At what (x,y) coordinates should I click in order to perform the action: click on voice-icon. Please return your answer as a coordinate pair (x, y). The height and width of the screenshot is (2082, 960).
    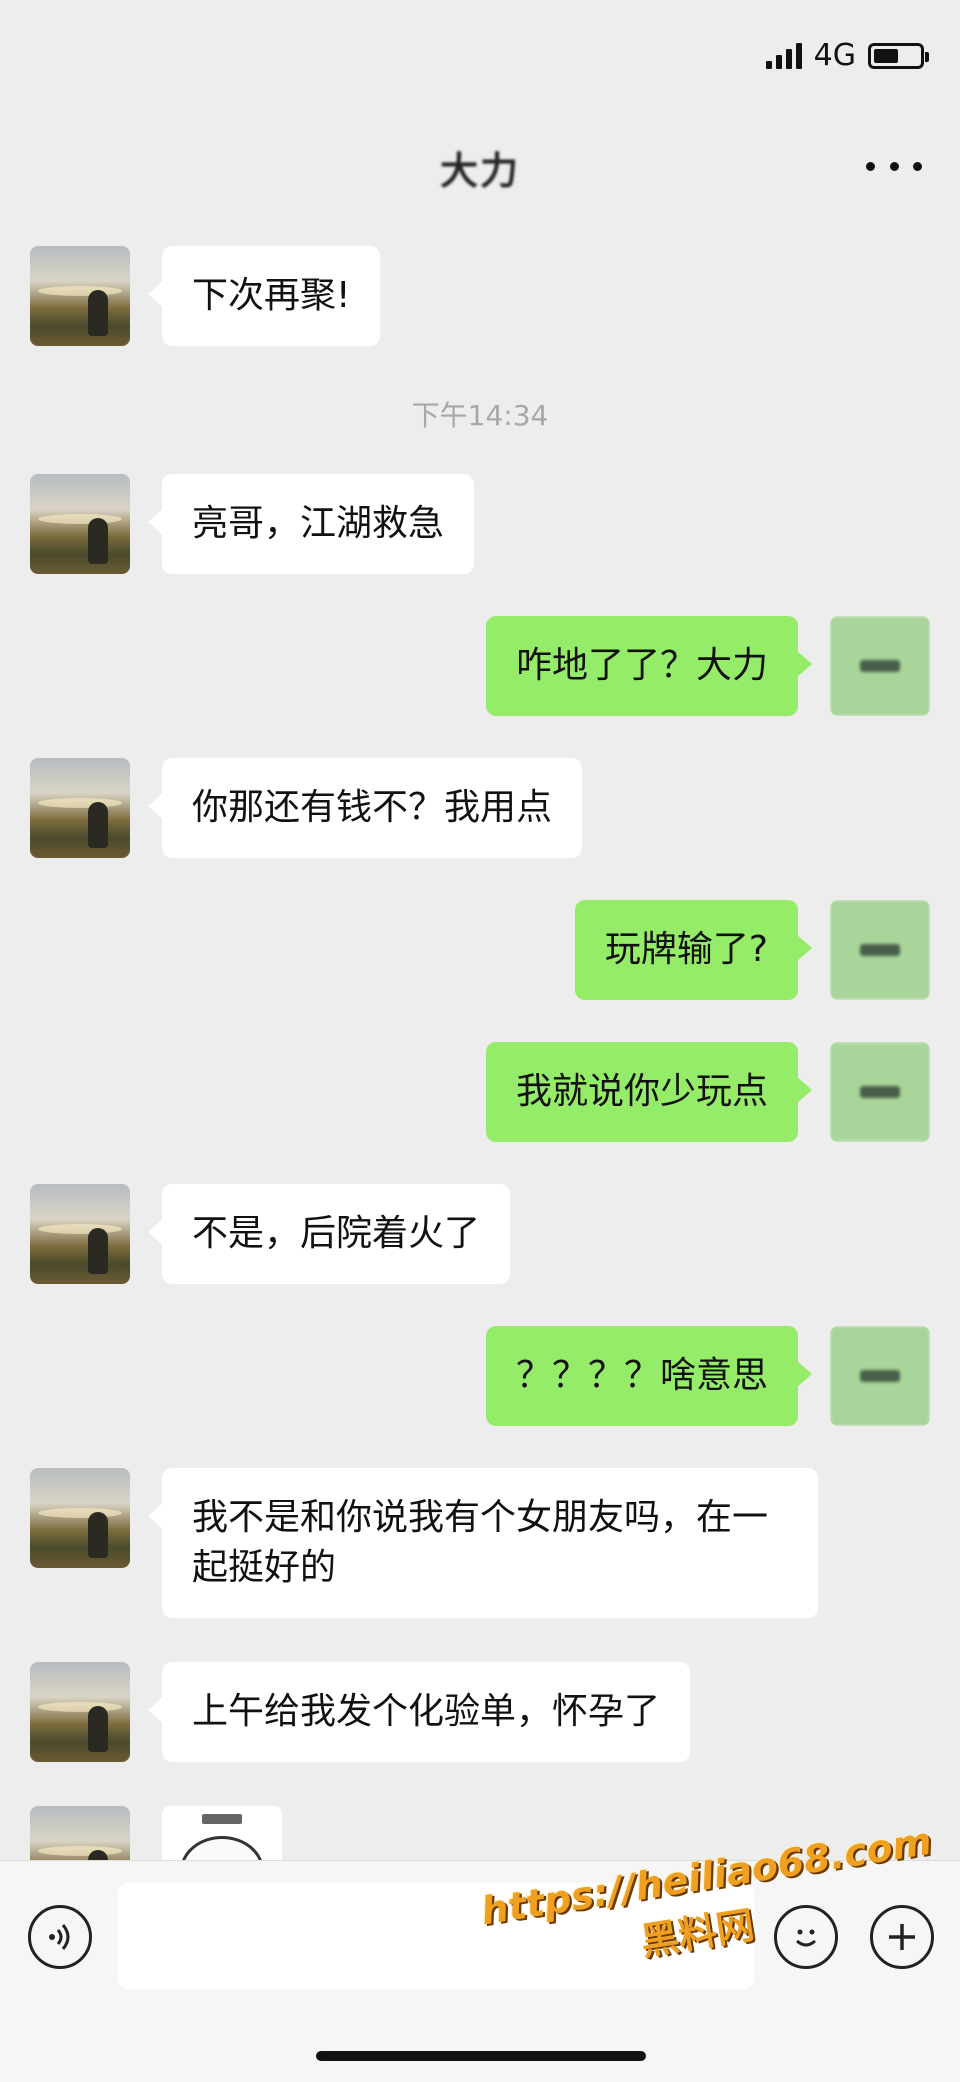
    Looking at the image, I should click on (60, 1937).